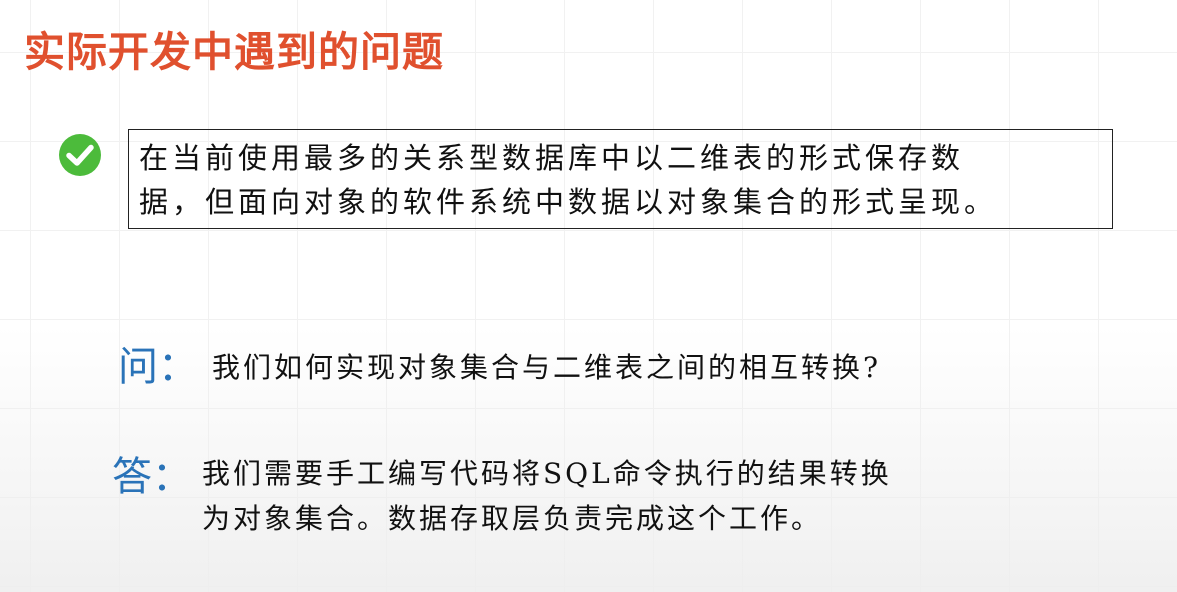 The height and width of the screenshot is (592, 1177). I want to click on answer-line-1: 我们需要手工编写代码将SQL命令执行的结果转换, so click(547, 473).